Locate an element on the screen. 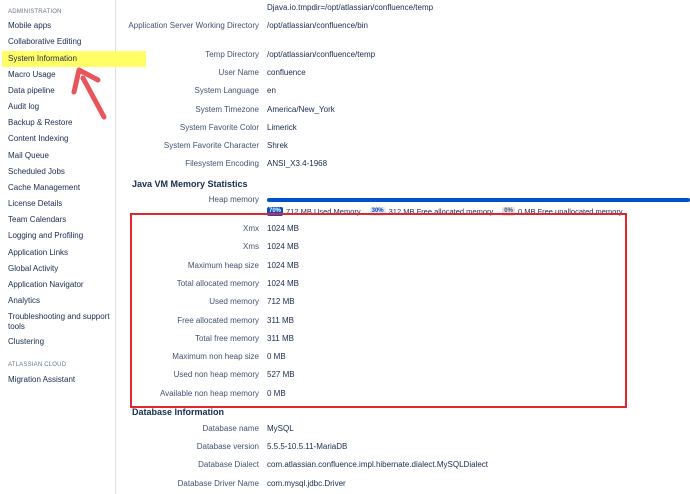 The image size is (690, 494). sidebar-item-team-calendars: Team Calendars is located at coordinates (61, 220).